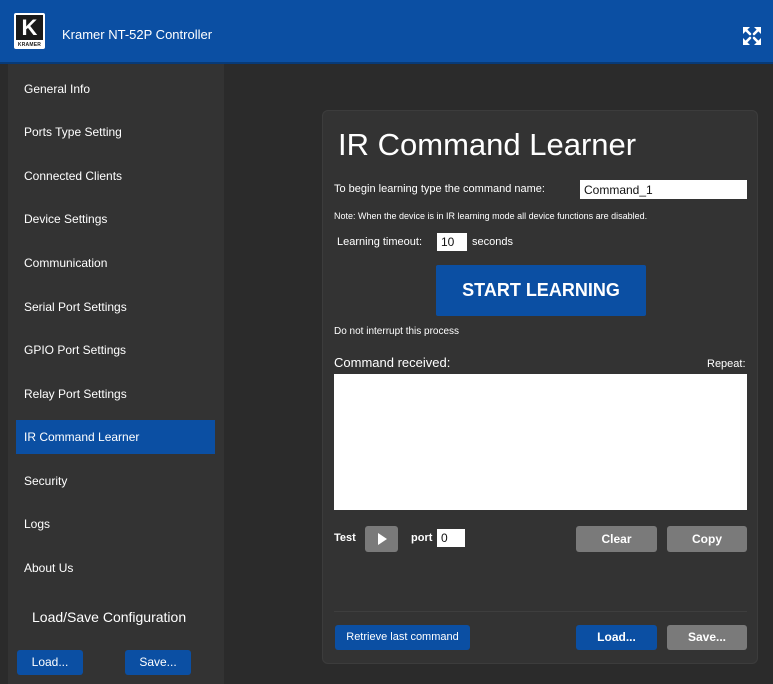  Describe the element at coordinates (752, 36) in the screenshot. I see `expand-arrows-icon` at that location.